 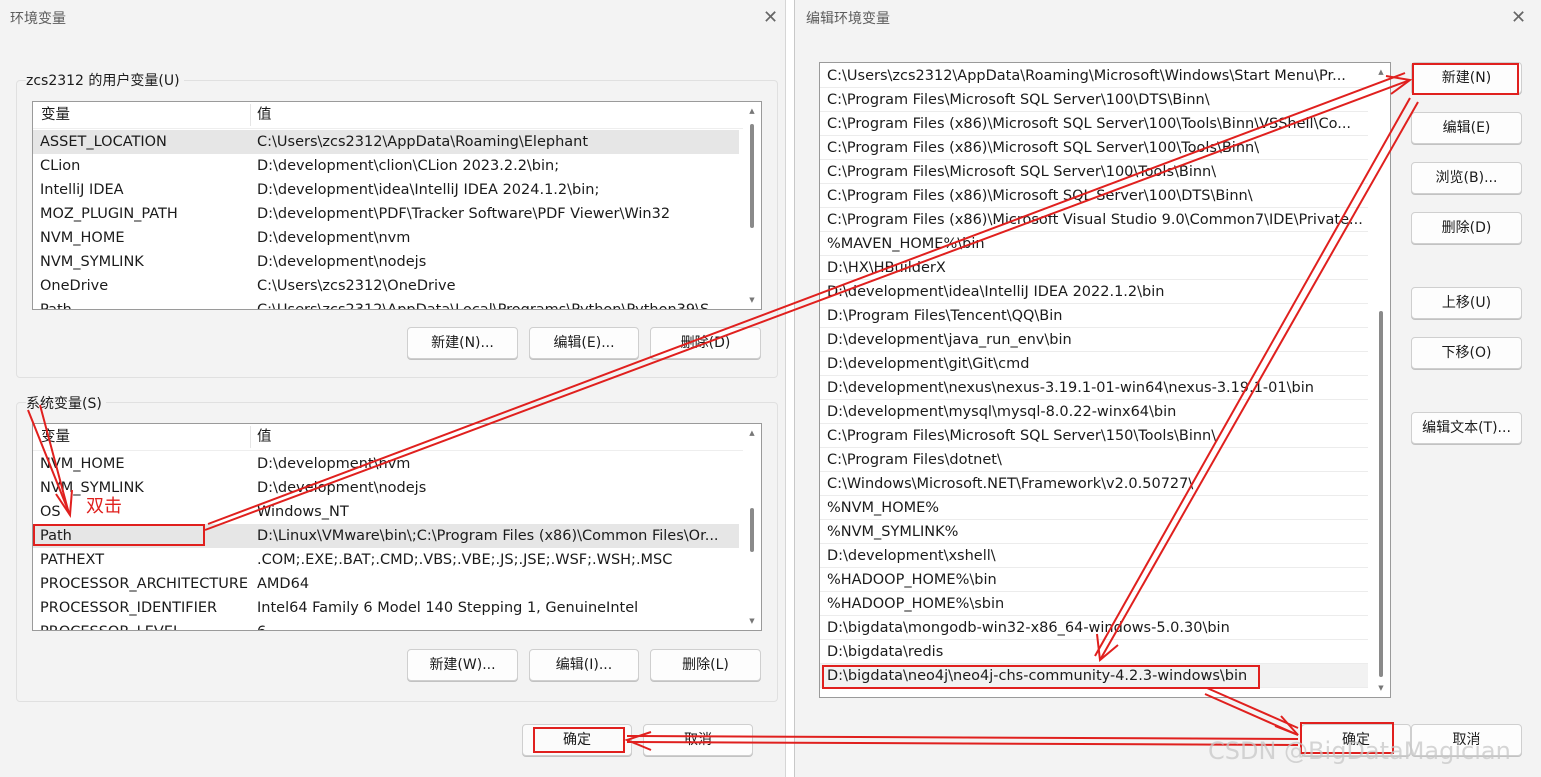 What do you see at coordinates (886, 268) in the screenshot?
I see `path-entry-text: D:\HX\HBuilderX` at bounding box center [886, 268].